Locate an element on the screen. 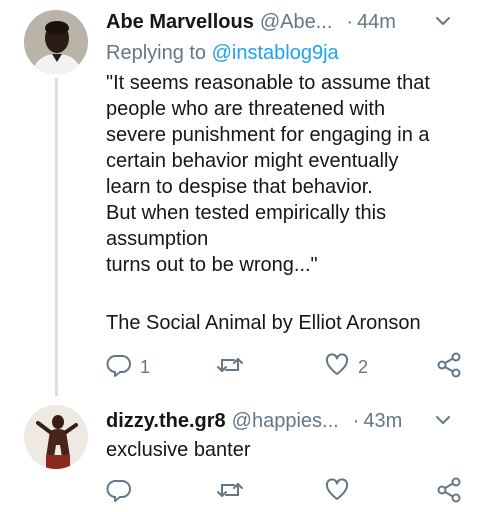 The width and height of the screenshot is (480, 512). tweet-header: Abe Marvellous @Abe... · 44m is located at coordinates (283, 22).